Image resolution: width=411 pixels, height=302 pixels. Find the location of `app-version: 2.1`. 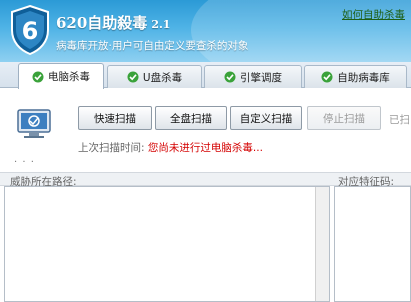

app-version: 2.1 is located at coordinates (161, 24).